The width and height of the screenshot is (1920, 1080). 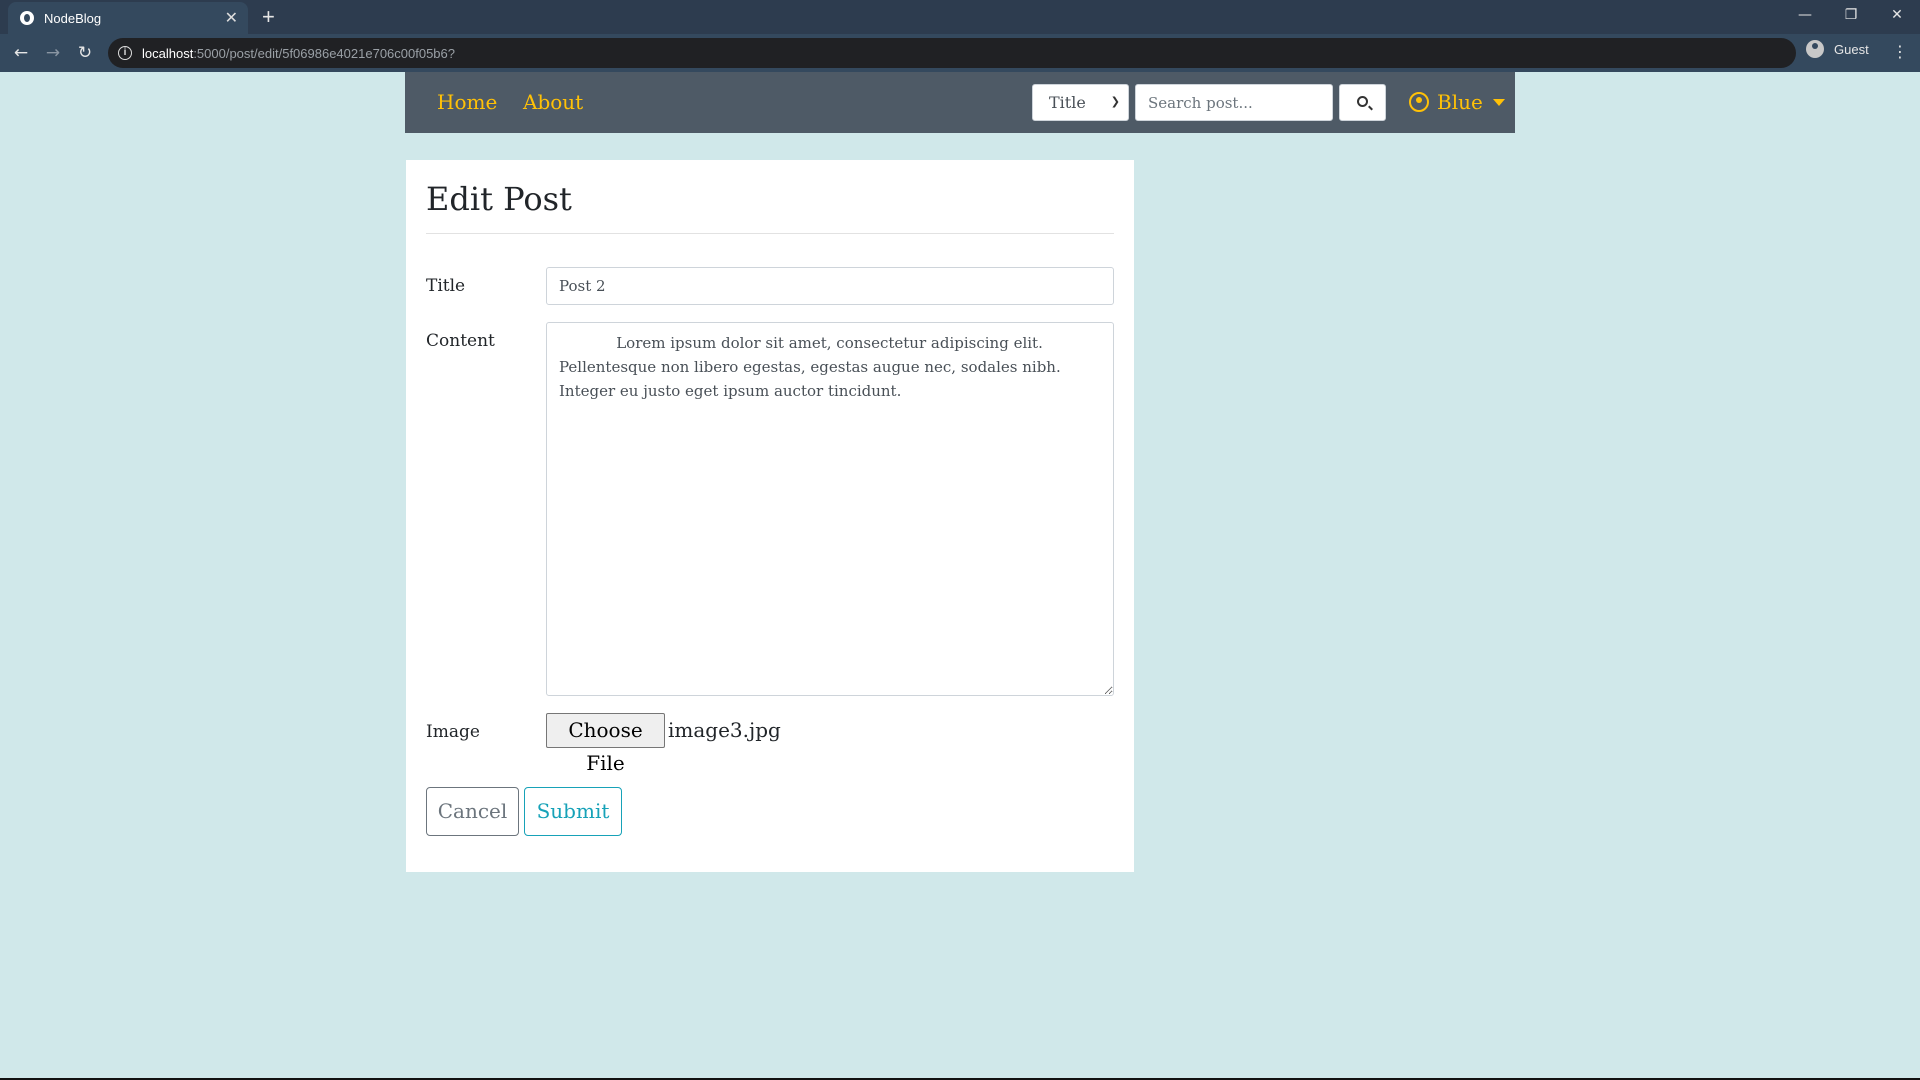 I want to click on tab-title: NodeBlog, so click(x=73, y=18).